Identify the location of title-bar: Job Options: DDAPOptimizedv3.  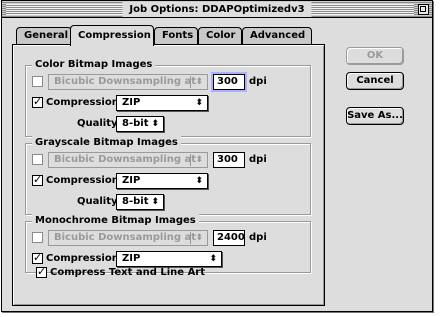
(217, 9).